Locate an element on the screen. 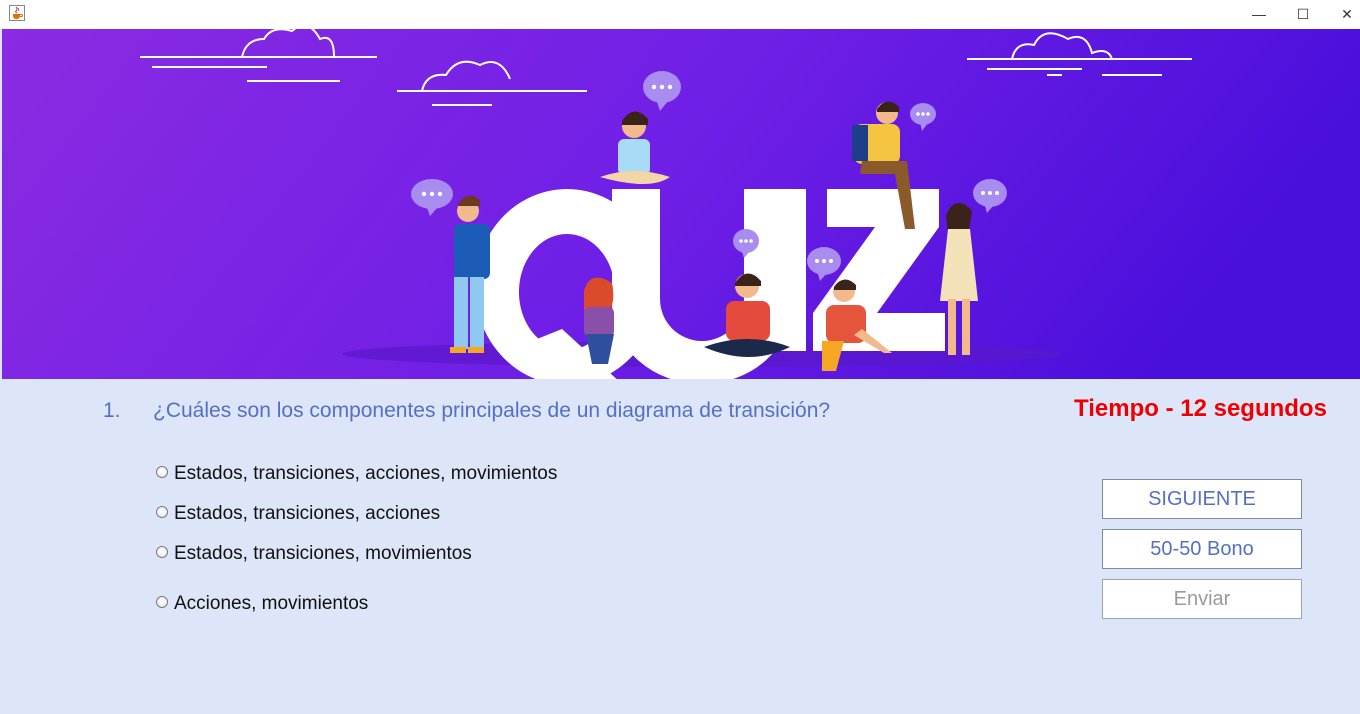 This screenshot has height=714, width=1360. java-cup-icon is located at coordinates (17, 13).